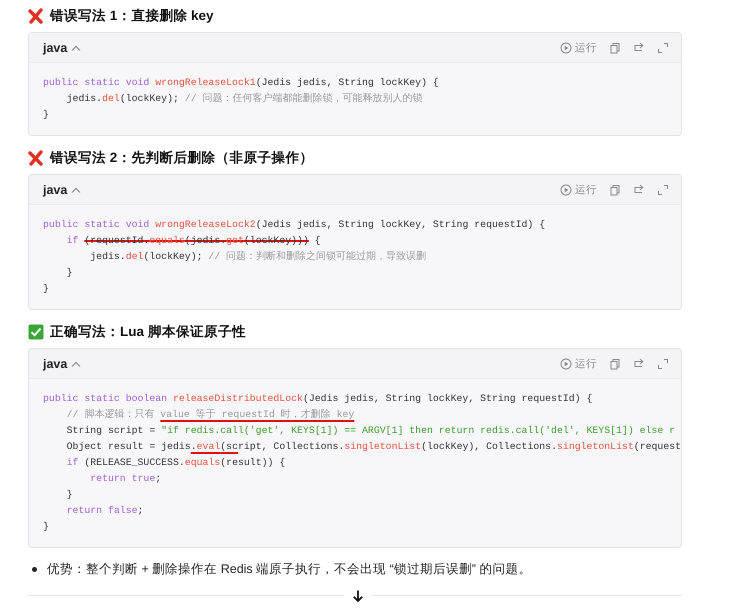 This screenshot has height=613, width=736. I want to click on code-line: public static void wrongReleaseLock1(Jedis jedis, String lockKey) {, so click(241, 83).